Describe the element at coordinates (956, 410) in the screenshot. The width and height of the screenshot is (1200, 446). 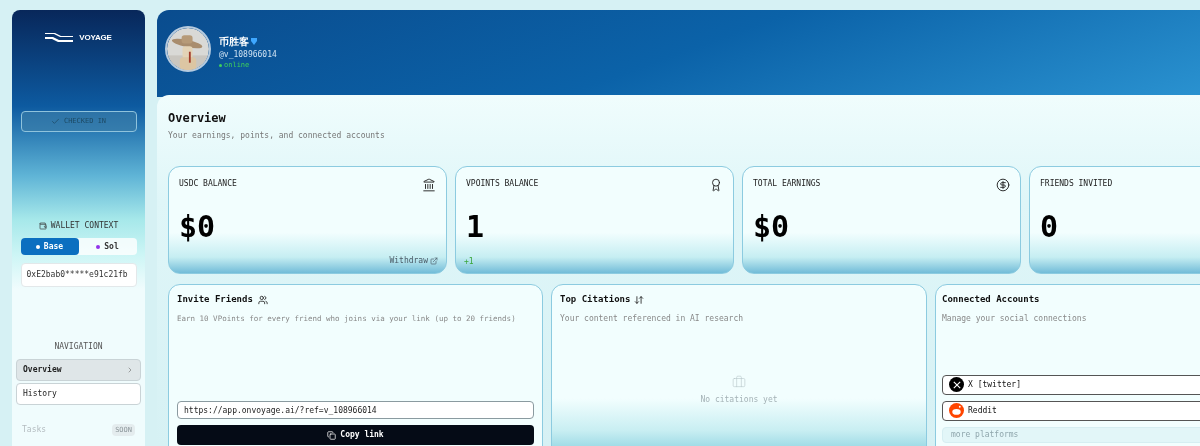
I see `reddit-logo-icon` at that location.